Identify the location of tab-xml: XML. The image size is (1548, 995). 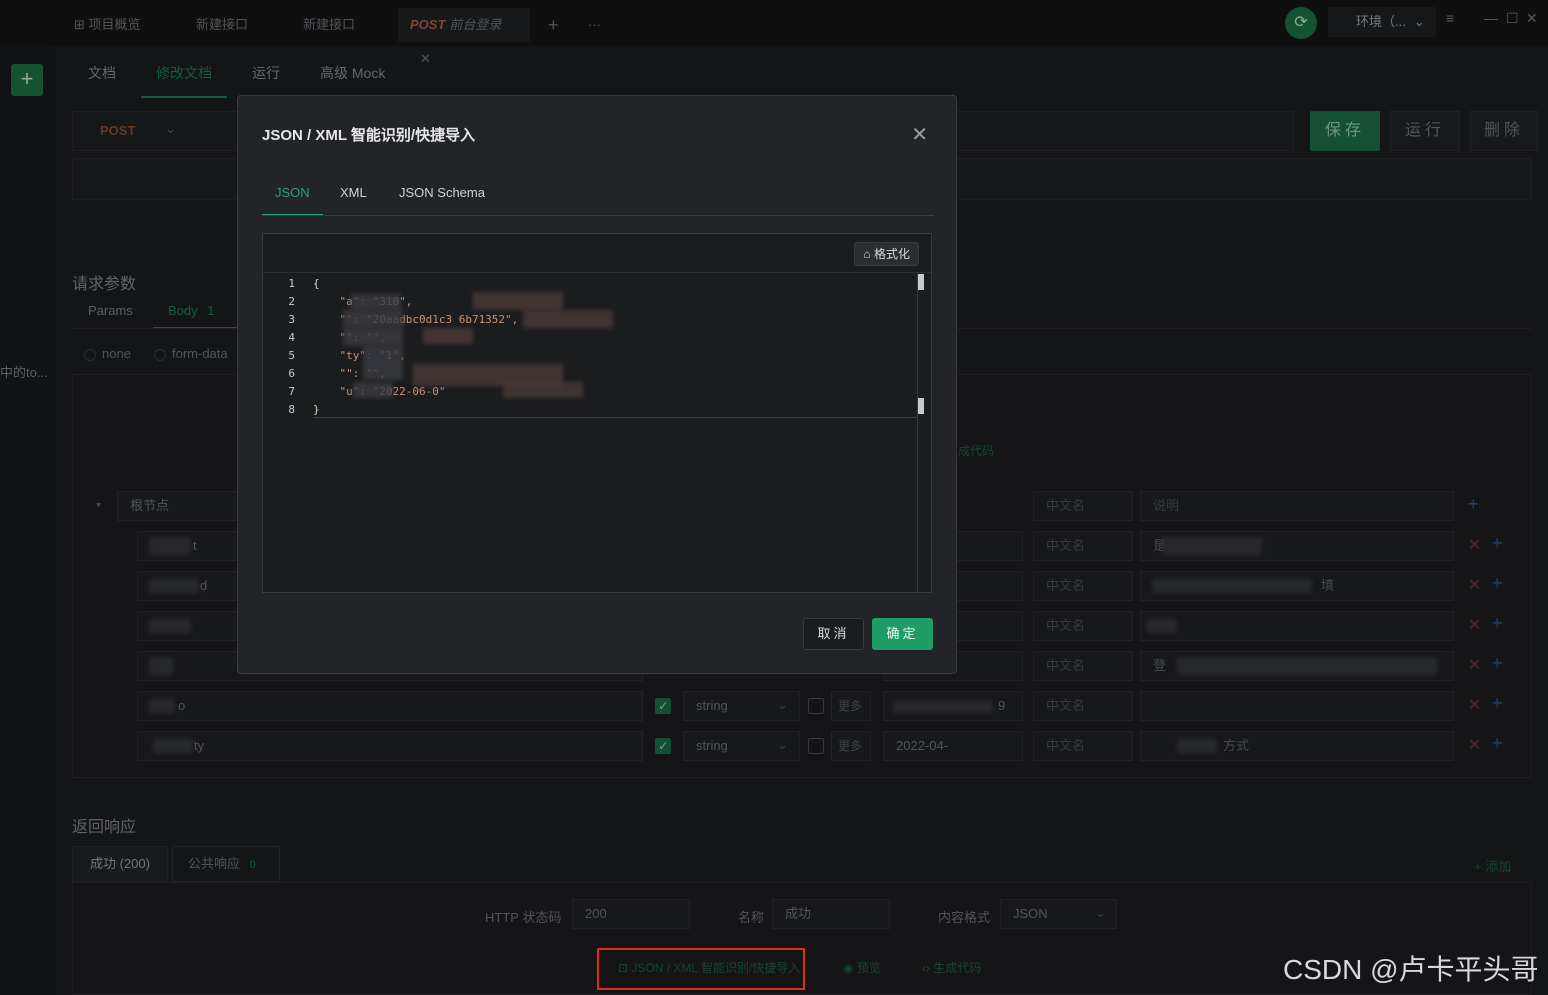
(353, 198).